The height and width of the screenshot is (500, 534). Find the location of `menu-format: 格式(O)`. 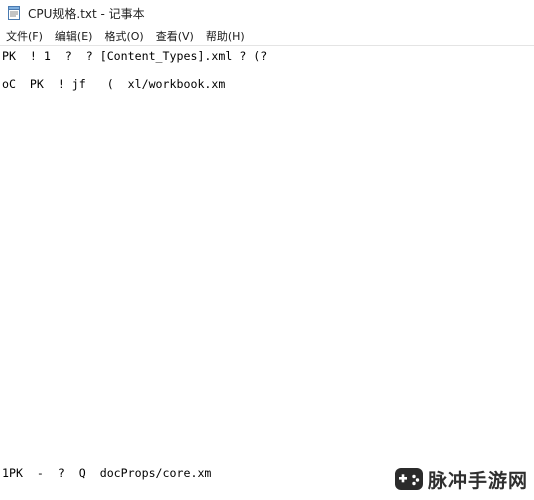

menu-format: 格式(O) is located at coordinates (123, 36).